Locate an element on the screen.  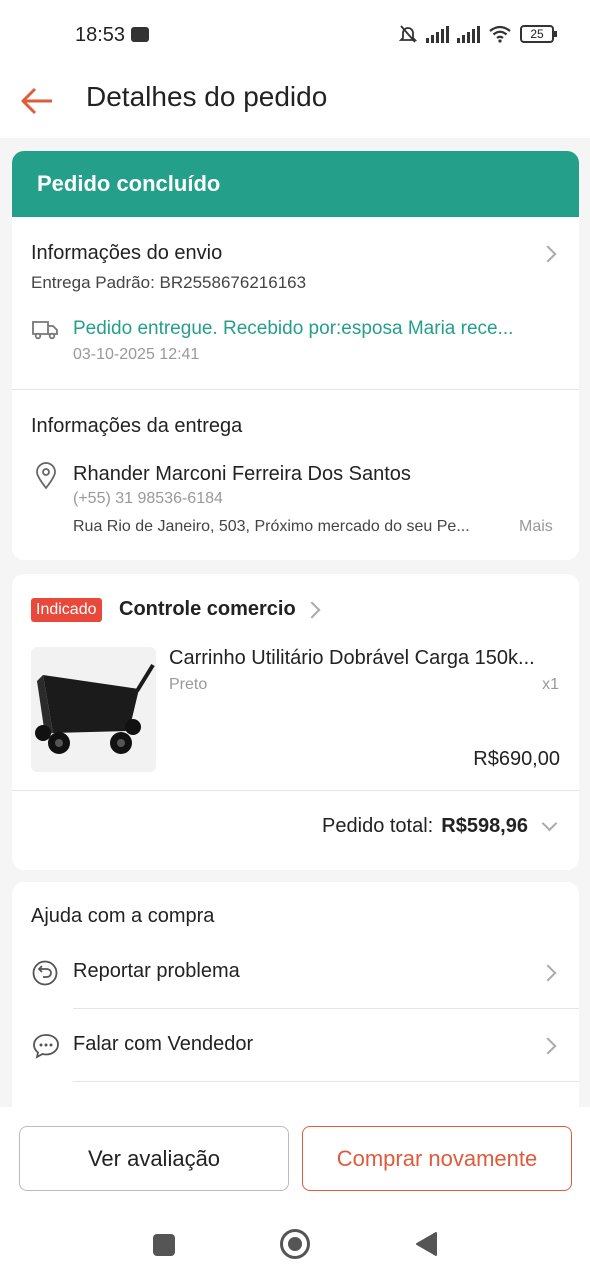
product-variant: Preto is located at coordinates (188, 684).